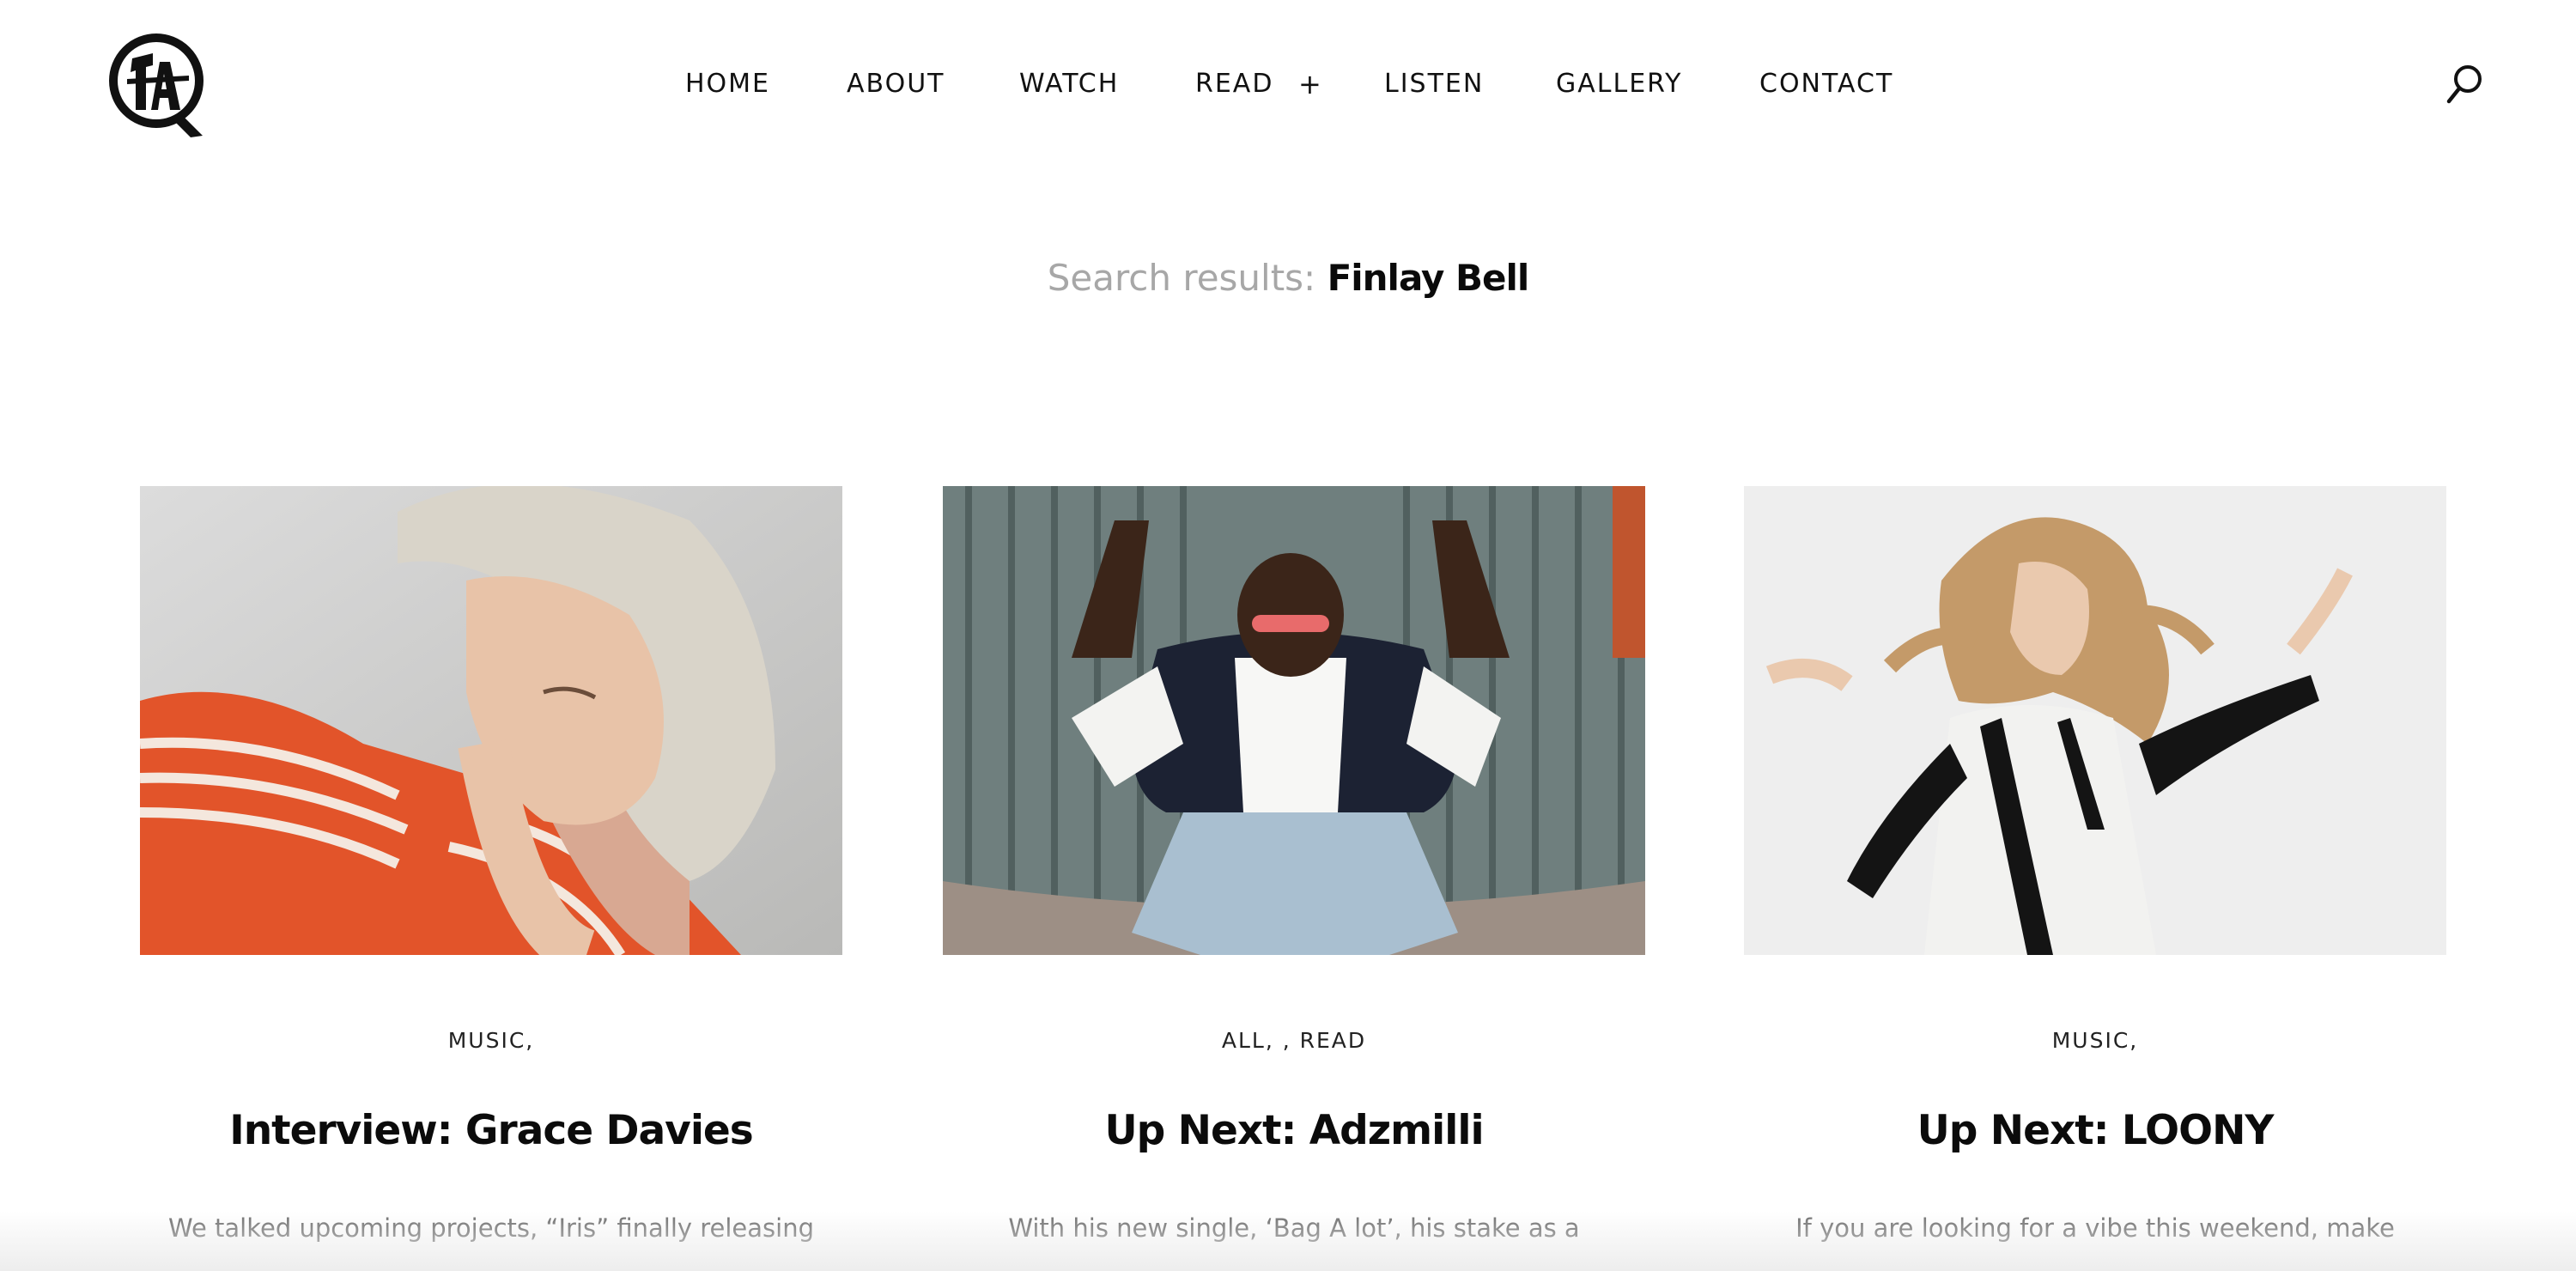  What do you see at coordinates (1429, 278) in the screenshot?
I see `search-query: Finlay Bell` at bounding box center [1429, 278].